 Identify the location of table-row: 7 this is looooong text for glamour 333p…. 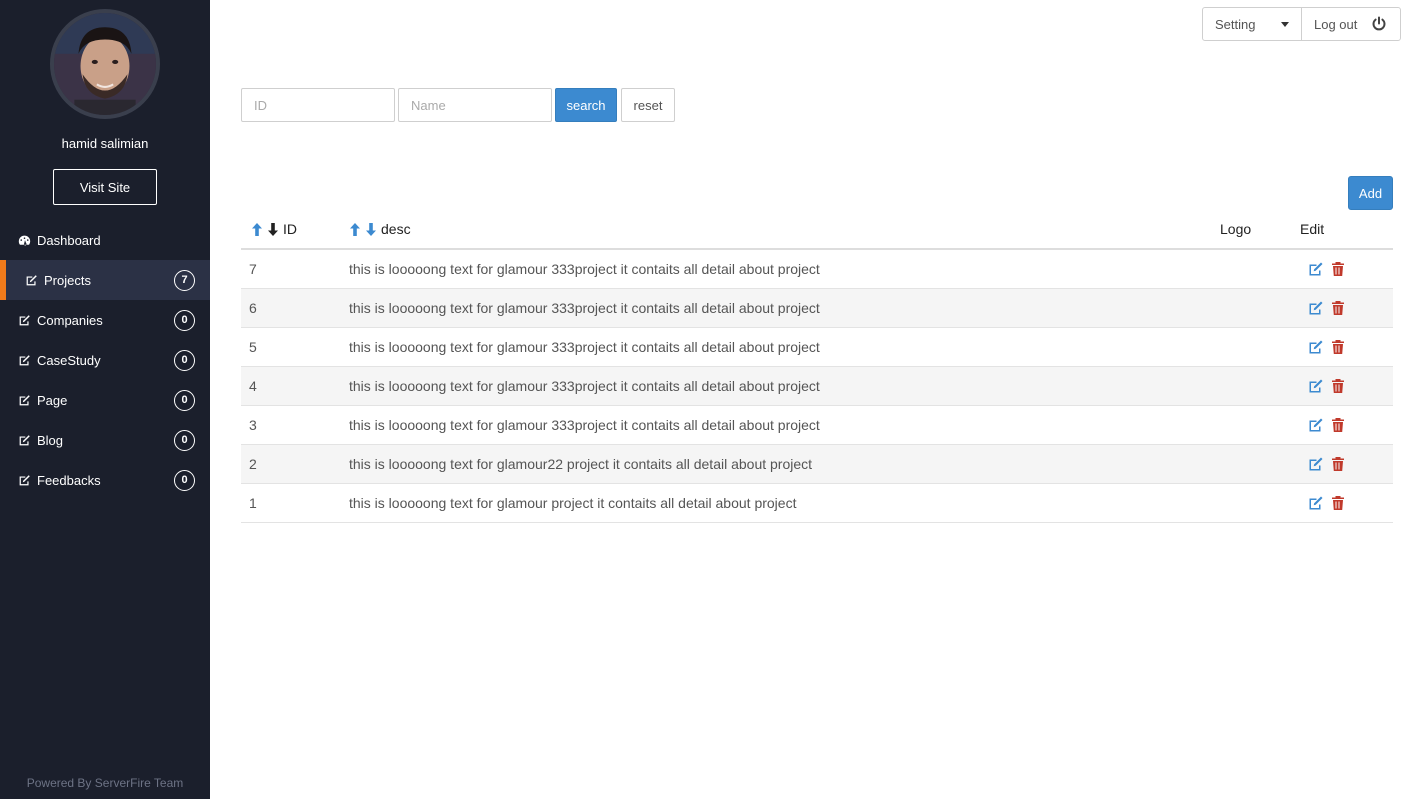
(817, 269).